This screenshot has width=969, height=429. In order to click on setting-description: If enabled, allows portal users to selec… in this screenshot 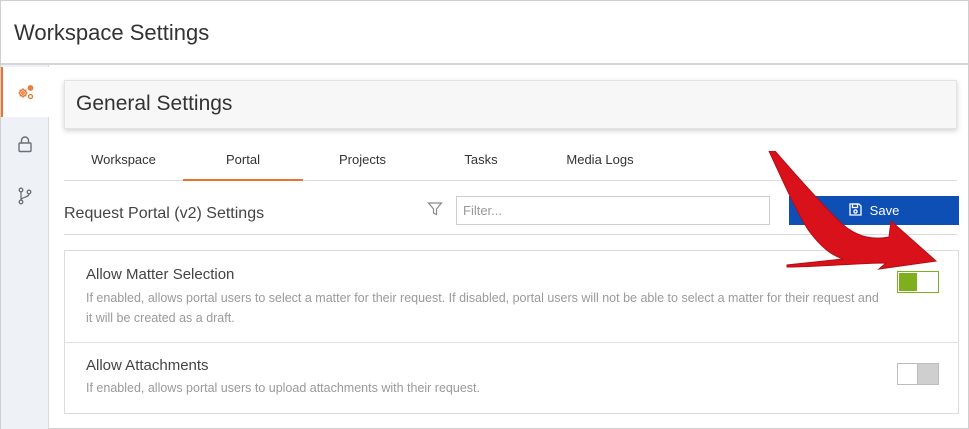, I will do `click(482, 308)`.